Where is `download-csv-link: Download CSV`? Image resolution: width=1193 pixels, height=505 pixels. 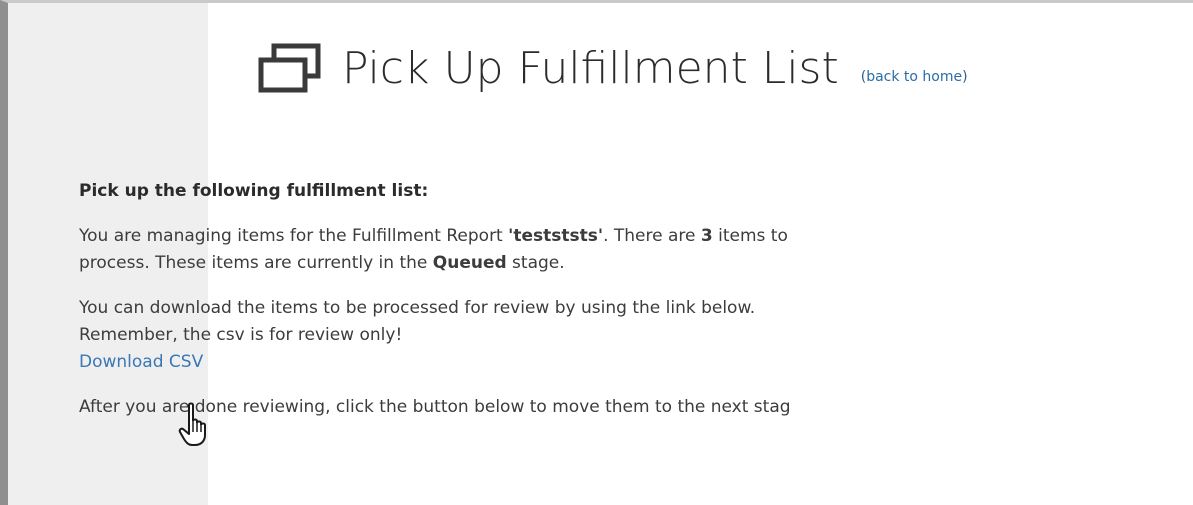
download-csv-link: Download CSV is located at coordinates (141, 362).